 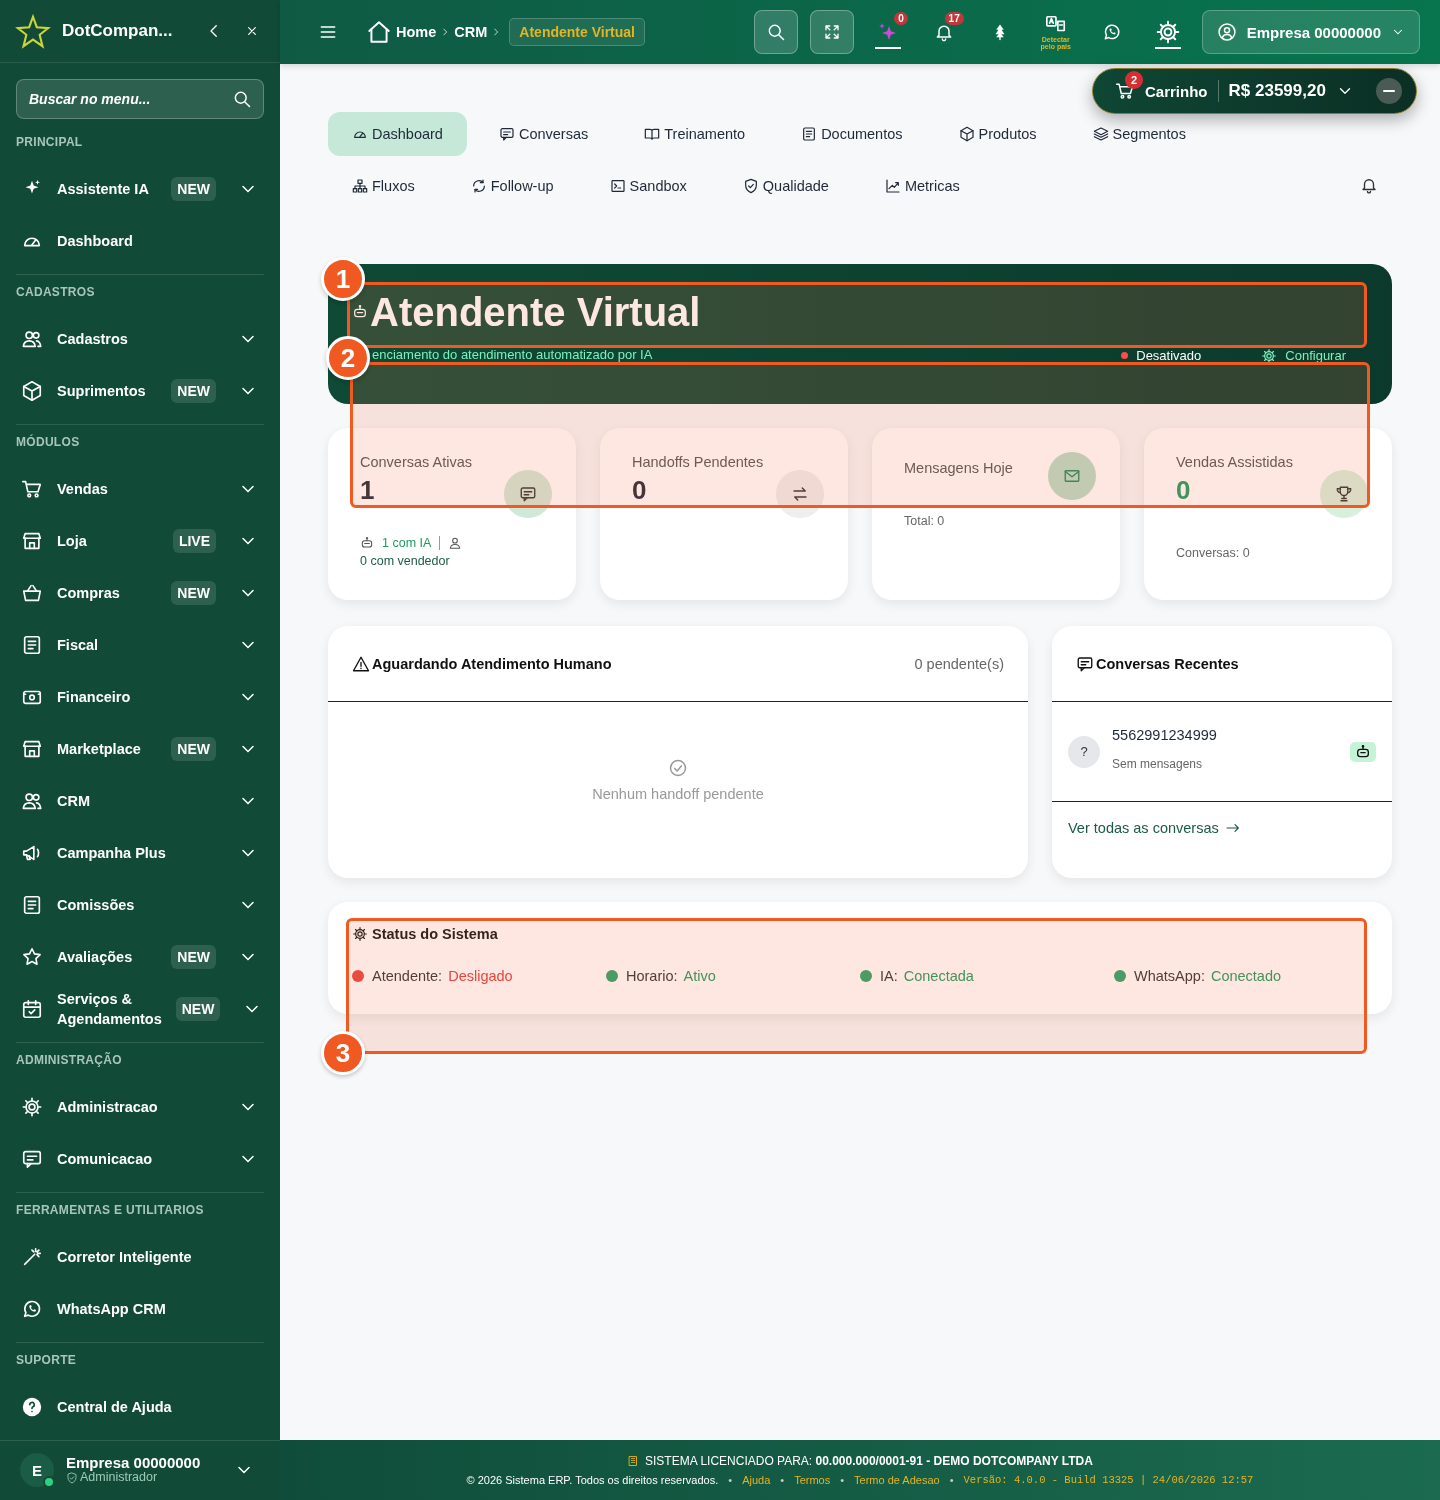 What do you see at coordinates (901, 18) in the screenshot?
I see `count-badge: 0` at bounding box center [901, 18].